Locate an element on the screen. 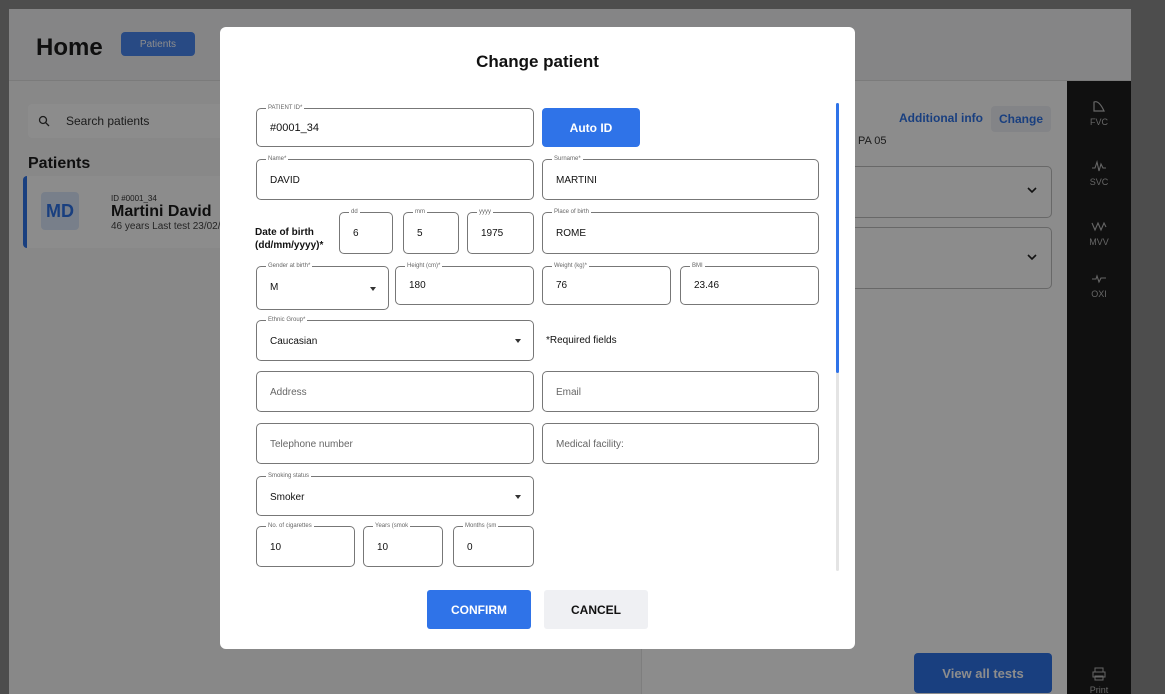 The image size is (1165, 694). place-of-birth-field: Place of birth ROME is located at coordinates (680, 231).